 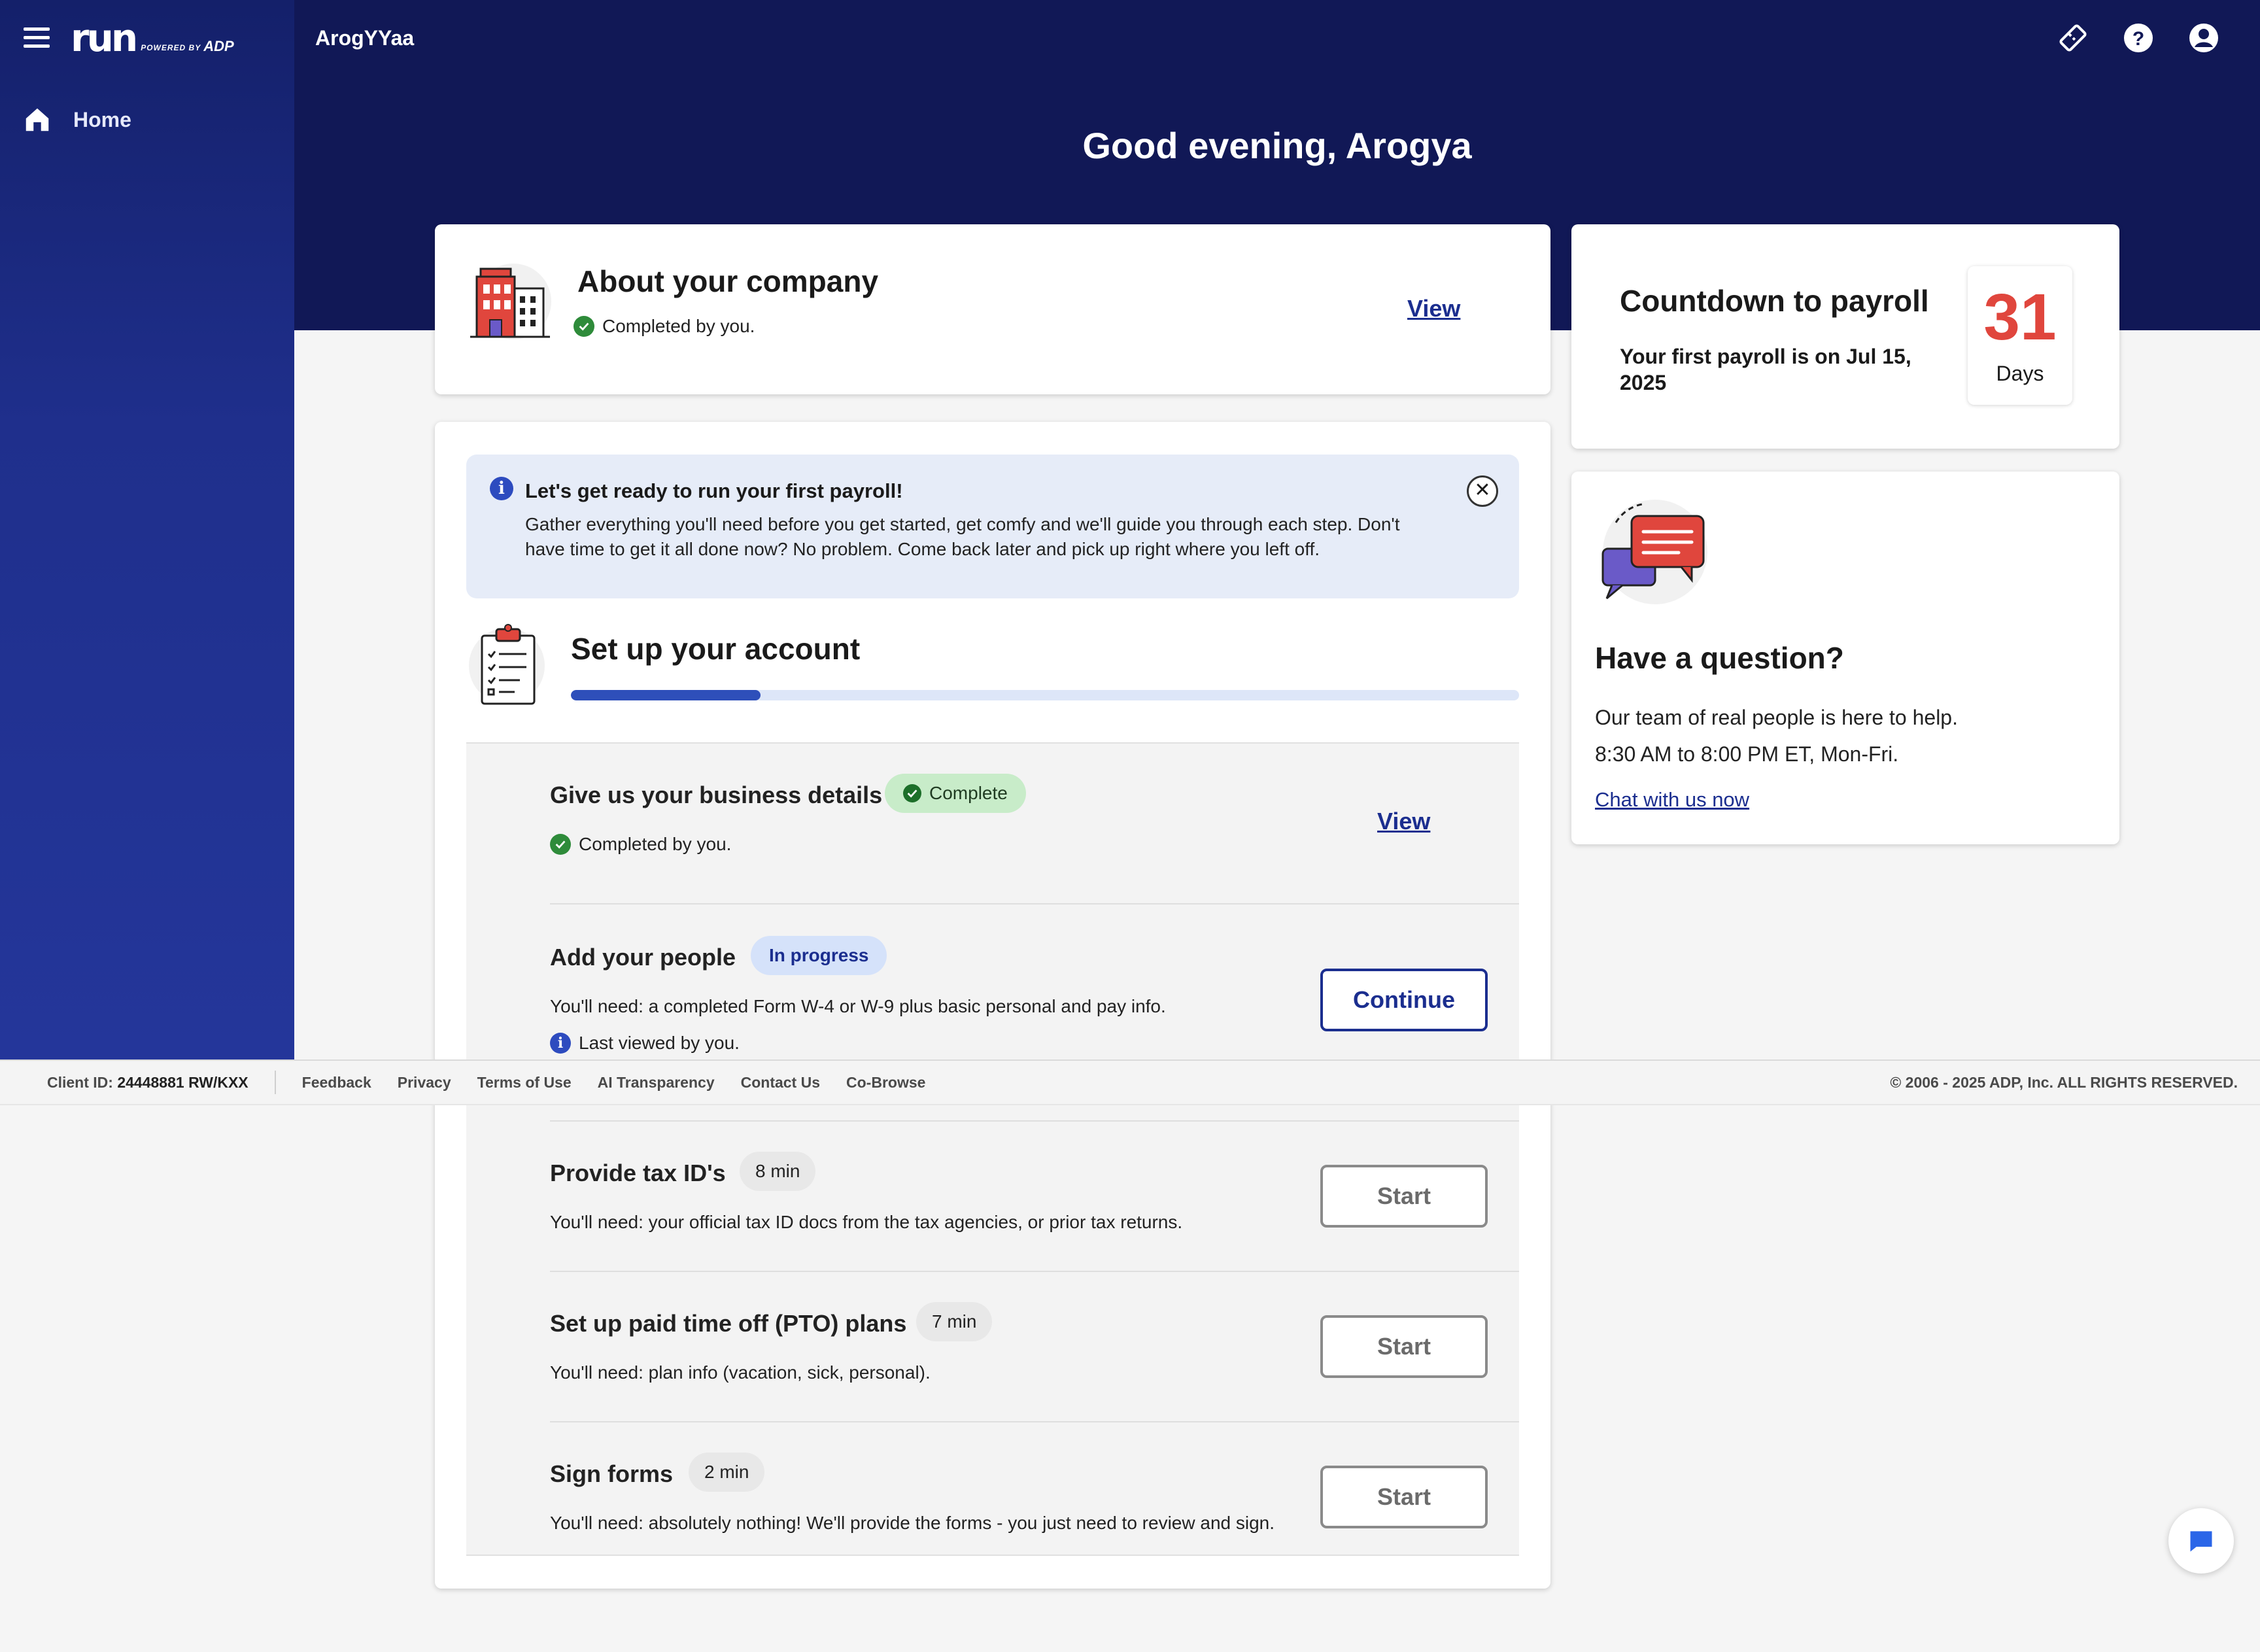 I want to click on about-company-status: Completed by you., so click(x=665, y=326).